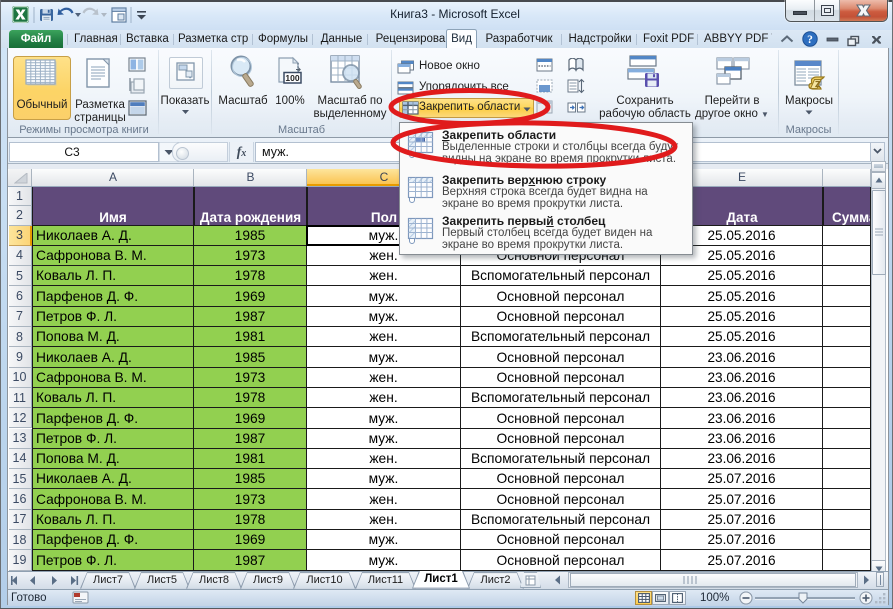 The height and width of the screenshot is (609, 893). What do you see at coordinates (292, 78) in the screenshot?
I see `svg-text: 100` at bounding box center [292, 78].